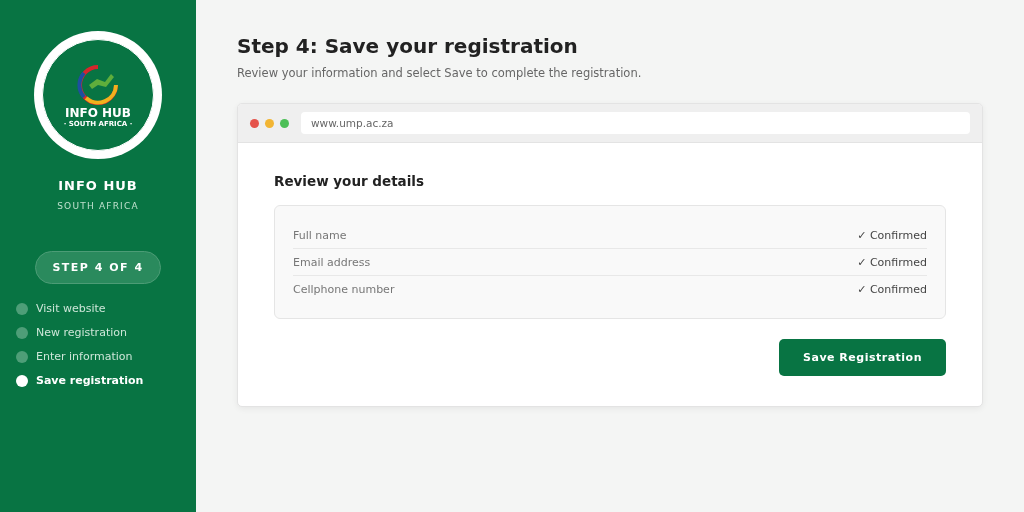 The height and width of the screenshot is (512, 1024). Describe the element at coordinates (98, 267) in the screenshot. I see `step-badge: STEP 4 OF 4` at that location.